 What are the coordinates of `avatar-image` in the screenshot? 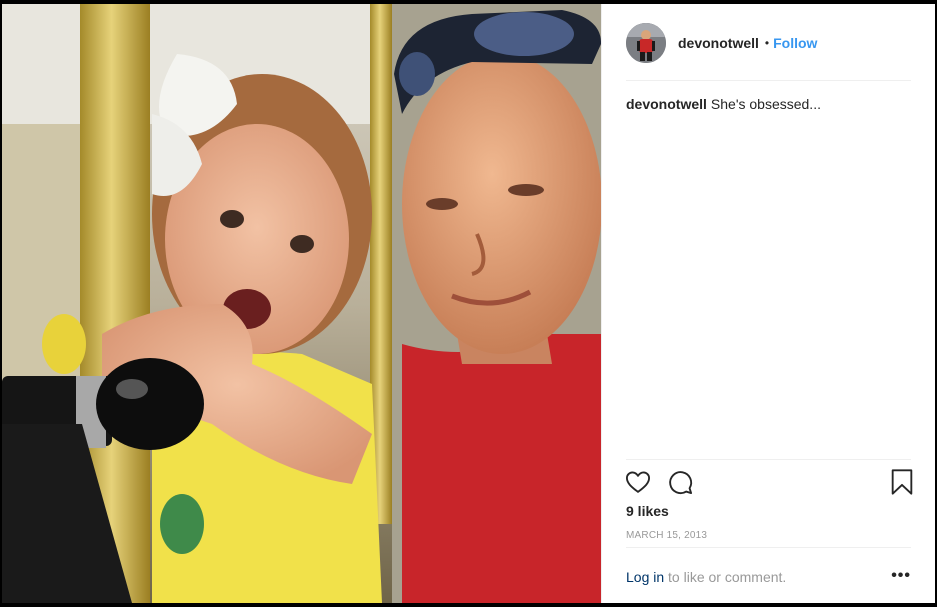 It's located at (646, 42).